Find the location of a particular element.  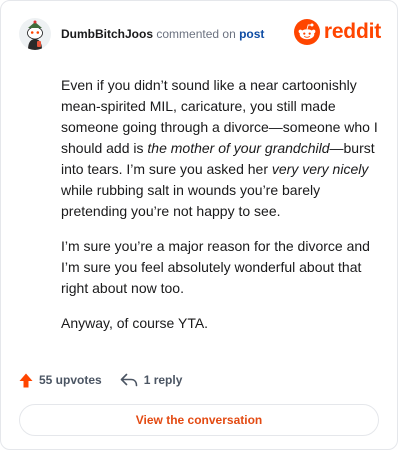

view-conversation-button: View the conversation is located at coordinates (199, 420).